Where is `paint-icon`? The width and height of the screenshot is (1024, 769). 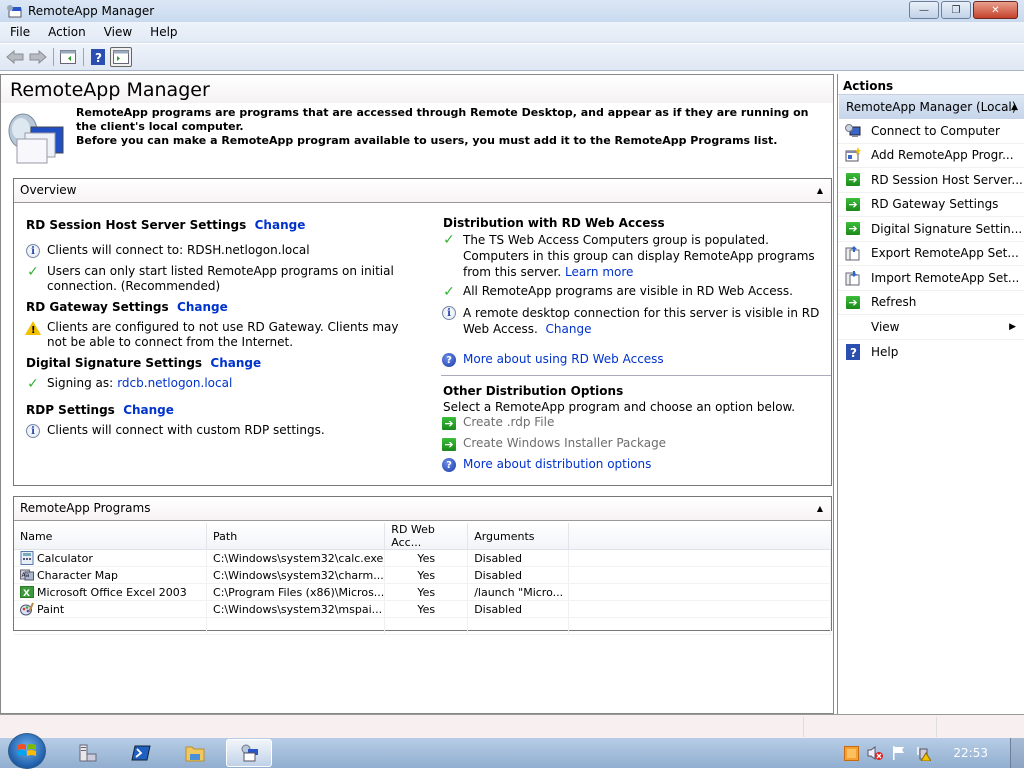 paint-icon is located at coordinates (27, 609).